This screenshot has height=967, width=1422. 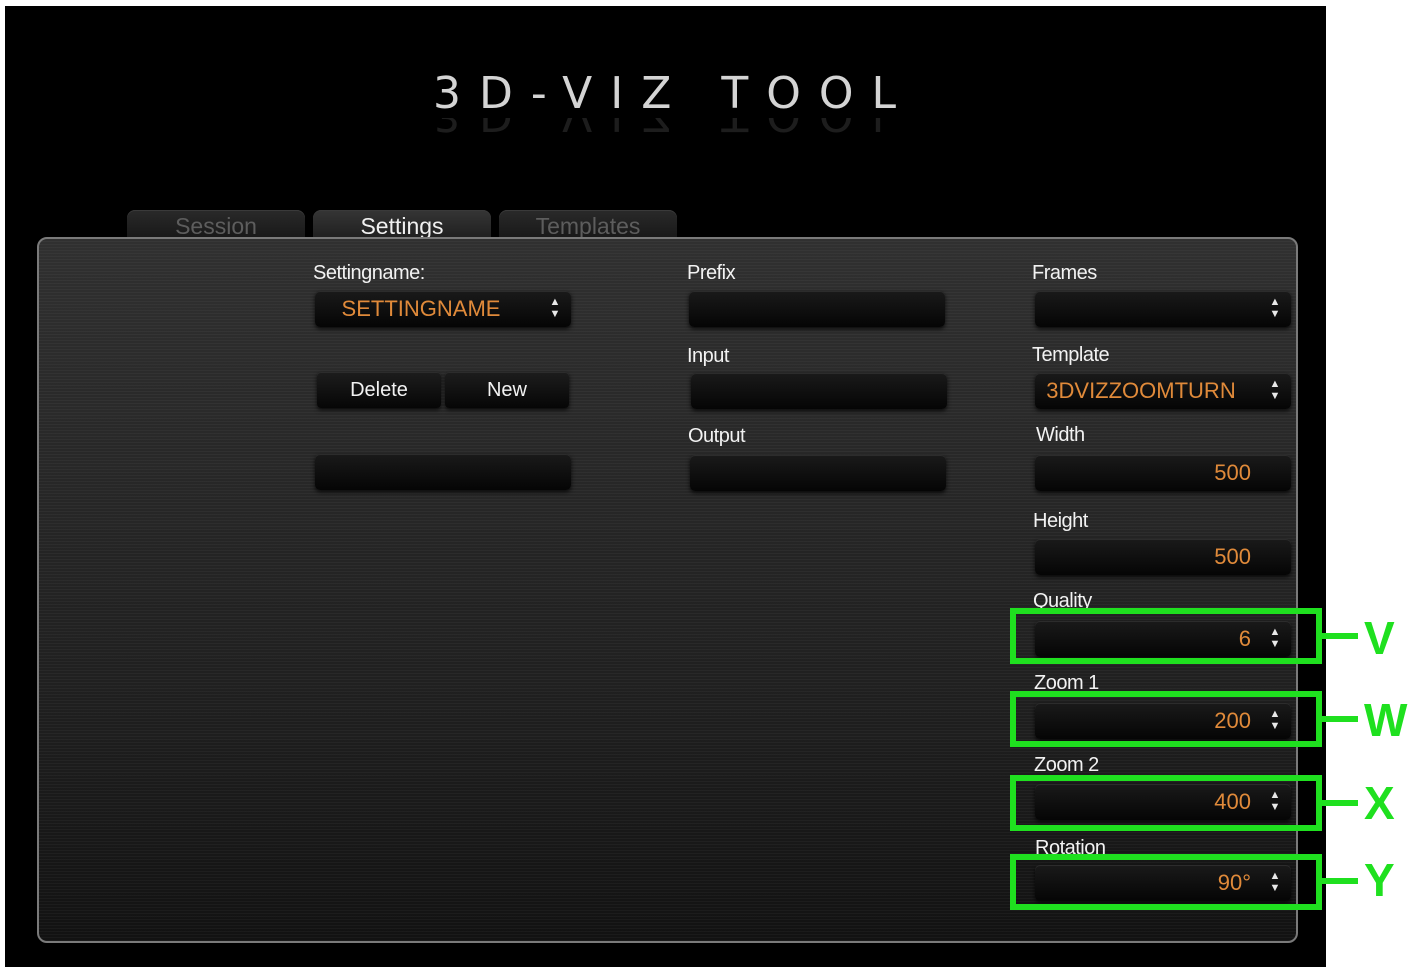 What do you see at coordinates (1340, 719) in the screenshot?
I see `highlight-connector-w` at bounding box center [1340, 719].